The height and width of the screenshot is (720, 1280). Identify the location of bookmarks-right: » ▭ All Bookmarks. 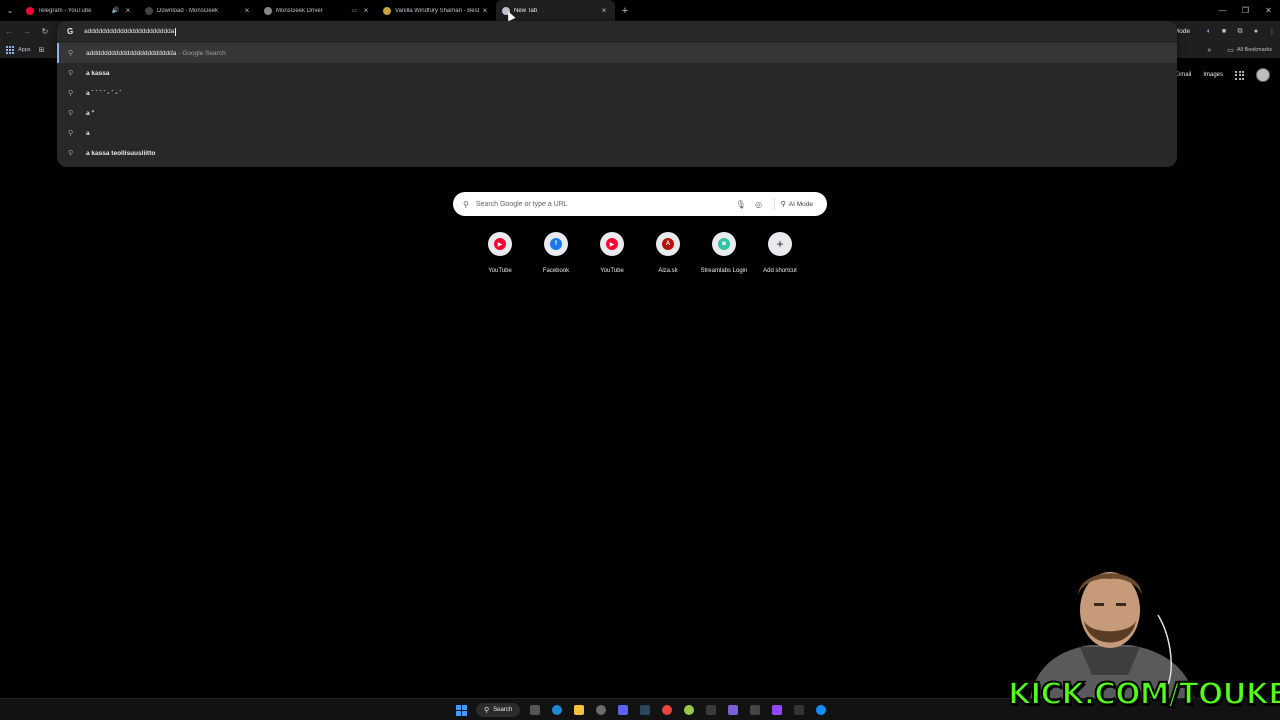
(1239, 50).